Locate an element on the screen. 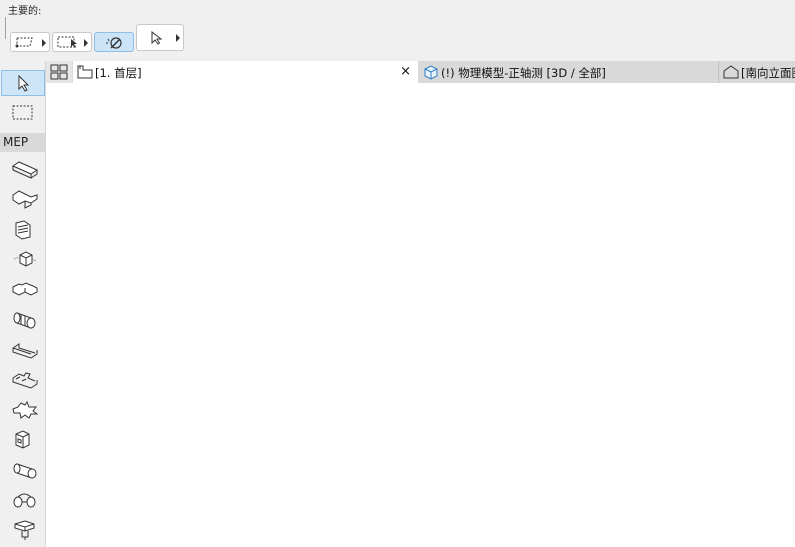 The image size is (795, 547). tab-3d-model-label: (!) 物理模型-正轴测 [3D / 全部] is located at coordinates (523, 73).